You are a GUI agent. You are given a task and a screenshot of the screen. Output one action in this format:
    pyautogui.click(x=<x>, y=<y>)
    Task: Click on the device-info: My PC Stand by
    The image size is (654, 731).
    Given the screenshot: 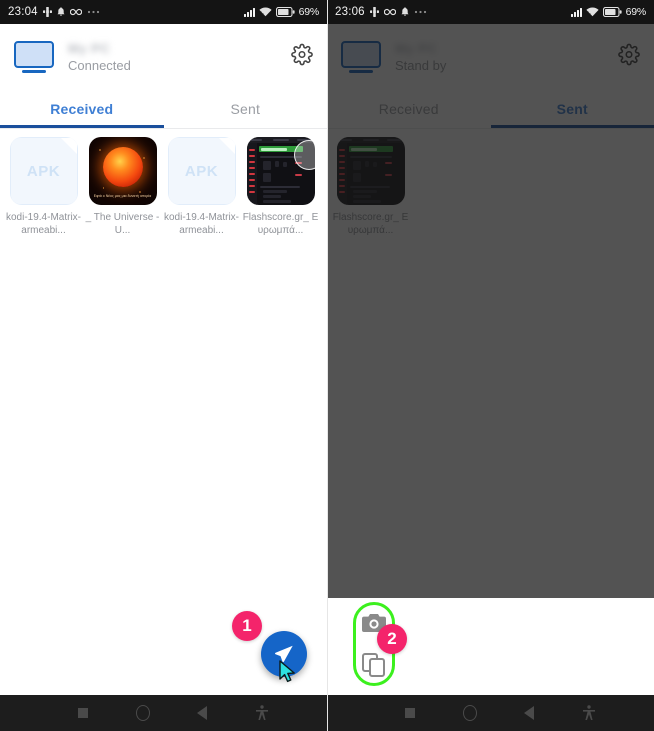 What is the action you would take?
    pyautogui.click(x=421, y=56)
    